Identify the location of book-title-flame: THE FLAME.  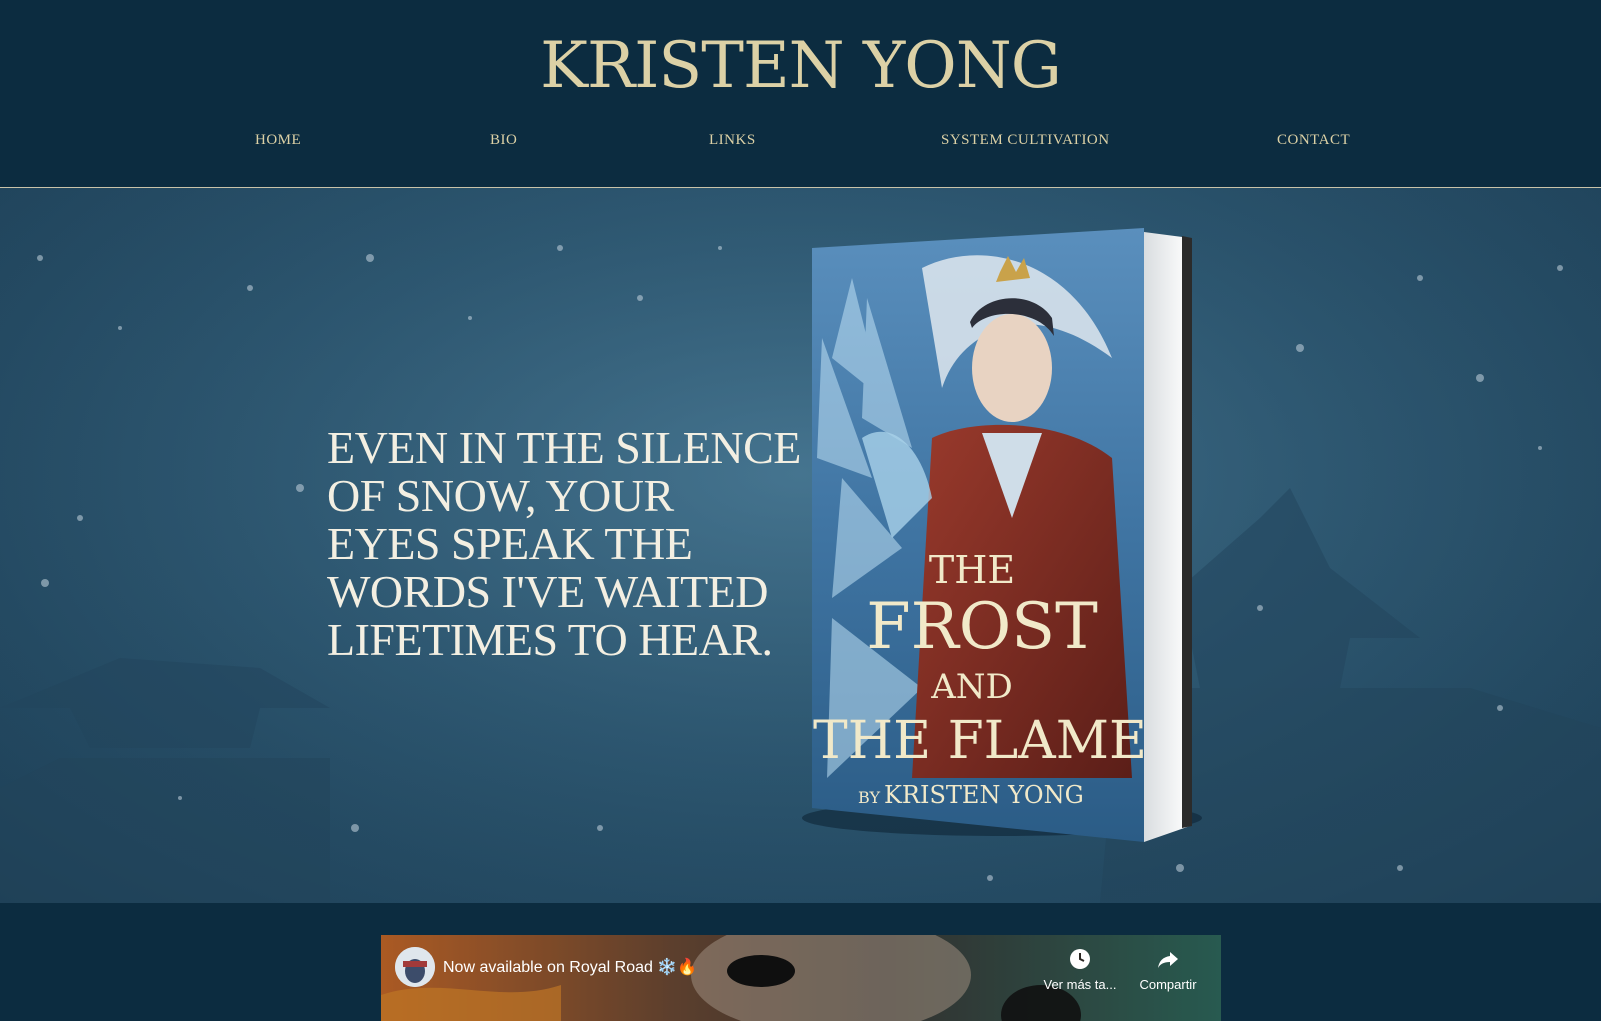
(980, 741).